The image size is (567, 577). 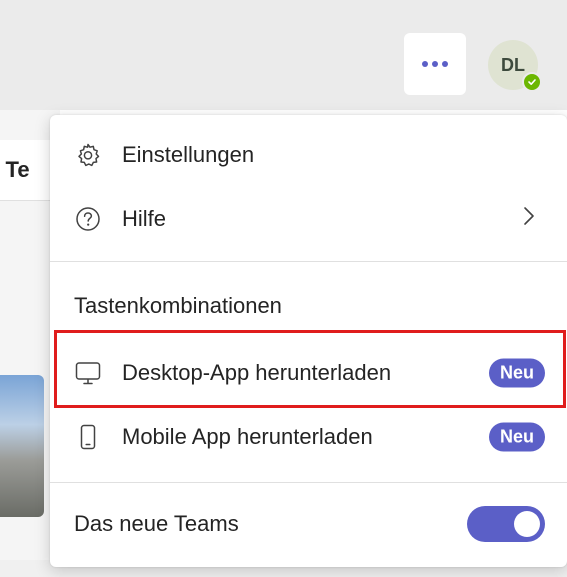 I want to click on menu-item-settings: Einstellungen, so click(x=308, y=155).